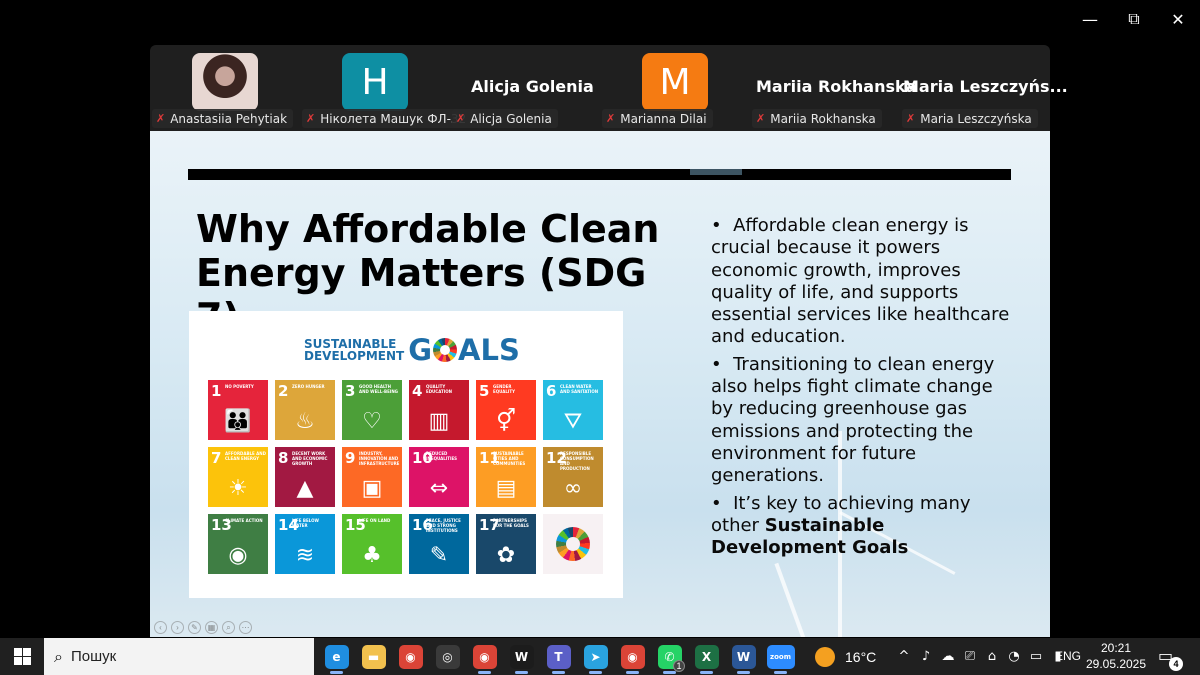 Image resolution: width=1200 pixels, height=675 pixels. What do you see at coordinates (417, 391) in the screenshot?
I see `sdg-tile-number: 4` at bounding box center [417, 391].